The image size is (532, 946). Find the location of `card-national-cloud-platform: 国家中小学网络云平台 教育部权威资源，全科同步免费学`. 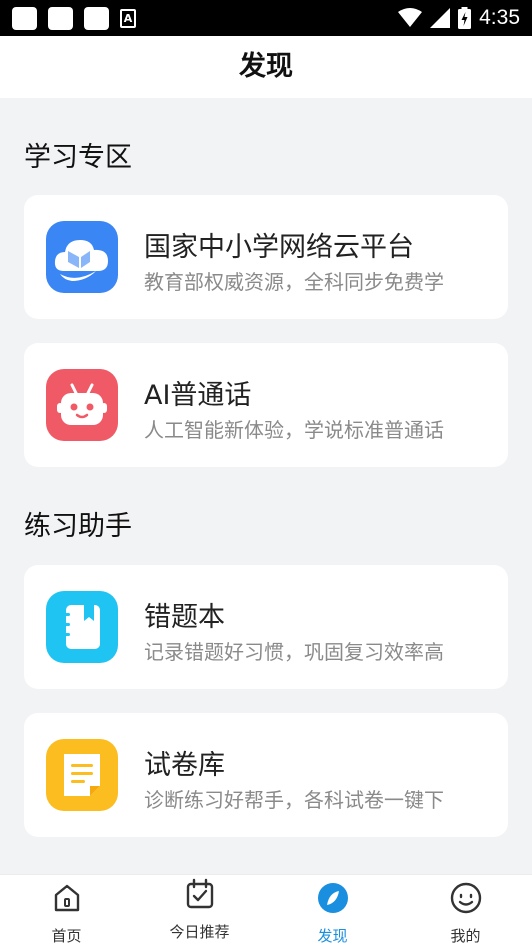

card-national-cloud-platform: 国家中小学网络云平台 教育部权威资源，全科同步免费学 is located at coordinates (266, 257).